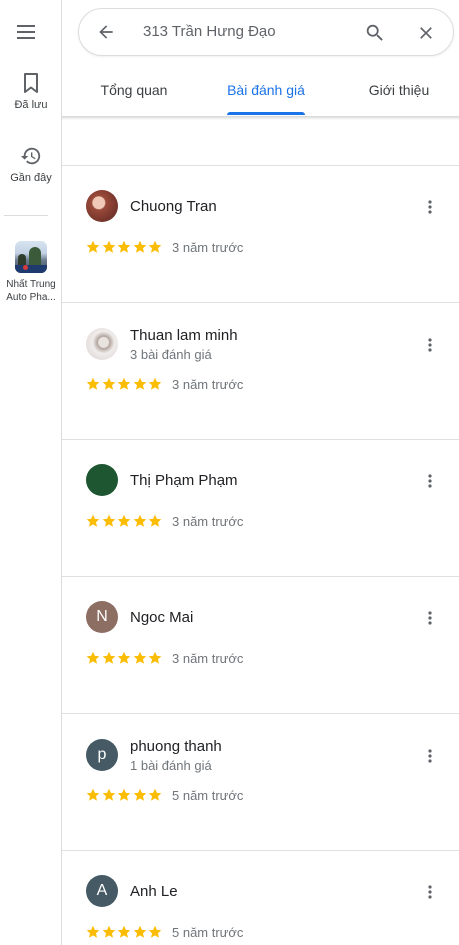 Image resolution: width=459 pixels, height=945 pixels. I want to click on reviewer-name: phuong thanh, so click(176, 746).